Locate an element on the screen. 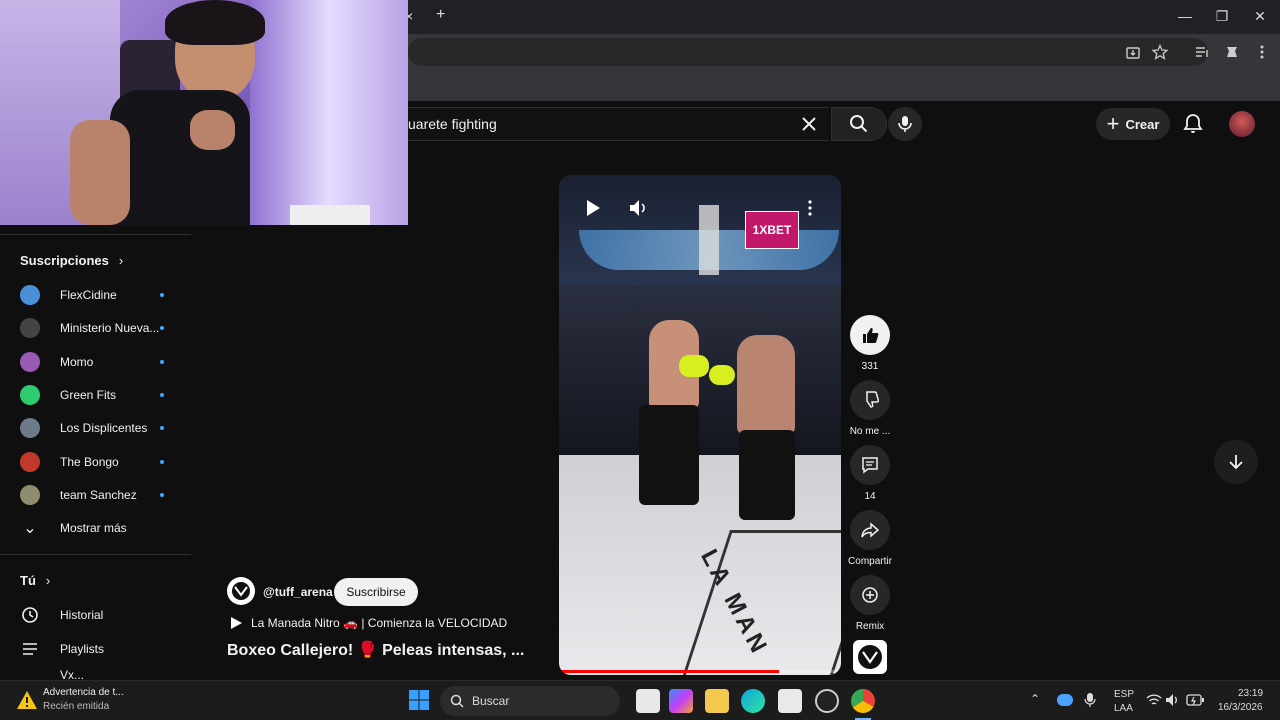 Image resolution: width=1280 pixels, height=720 pixels. more-options-icon is located at coordinates (810, 208).